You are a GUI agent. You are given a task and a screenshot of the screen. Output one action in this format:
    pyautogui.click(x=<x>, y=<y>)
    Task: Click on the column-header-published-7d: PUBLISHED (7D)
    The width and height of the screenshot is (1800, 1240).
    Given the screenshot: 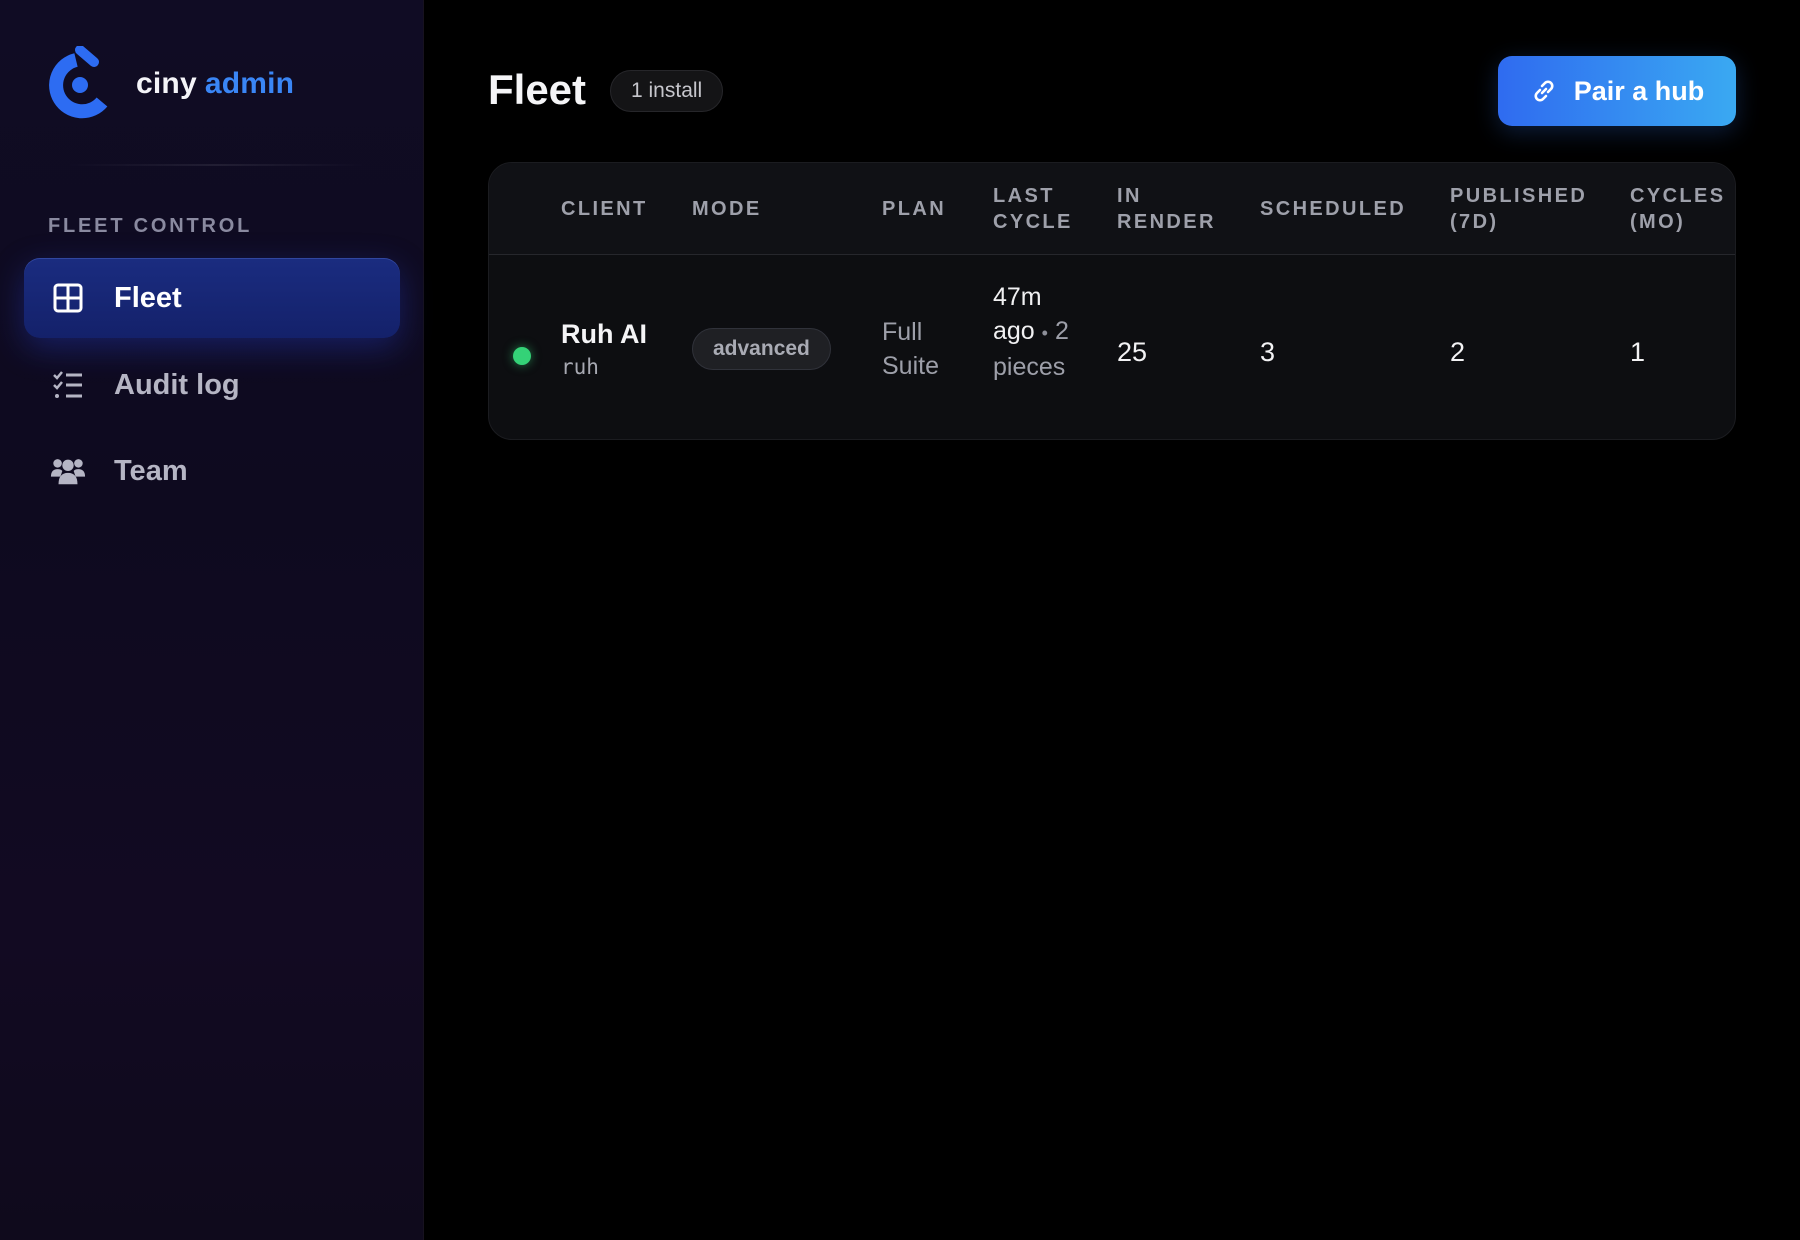 What is the action you would take?
    pyautogui.click(x=1520, y=209)
    